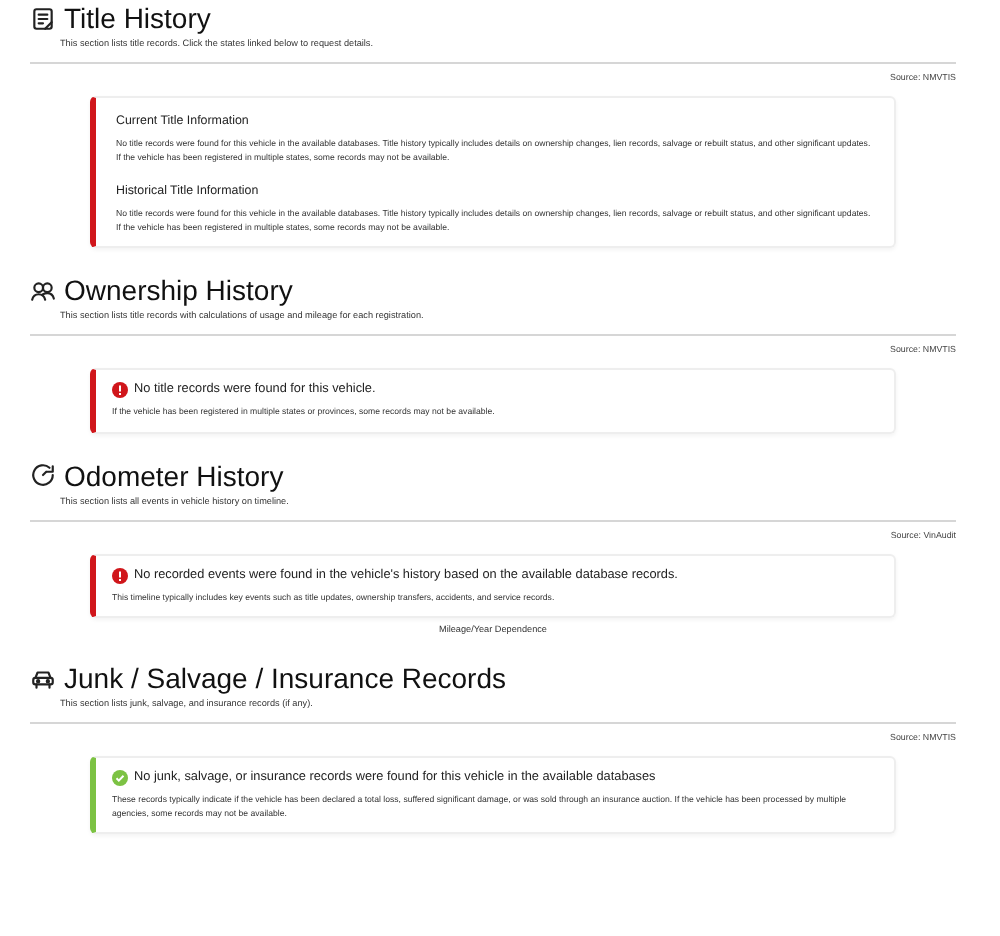 Image resolution: width=1000 pixels, height=936 pixels. I want to click on section-title: Ownership History, so click(178, 290).